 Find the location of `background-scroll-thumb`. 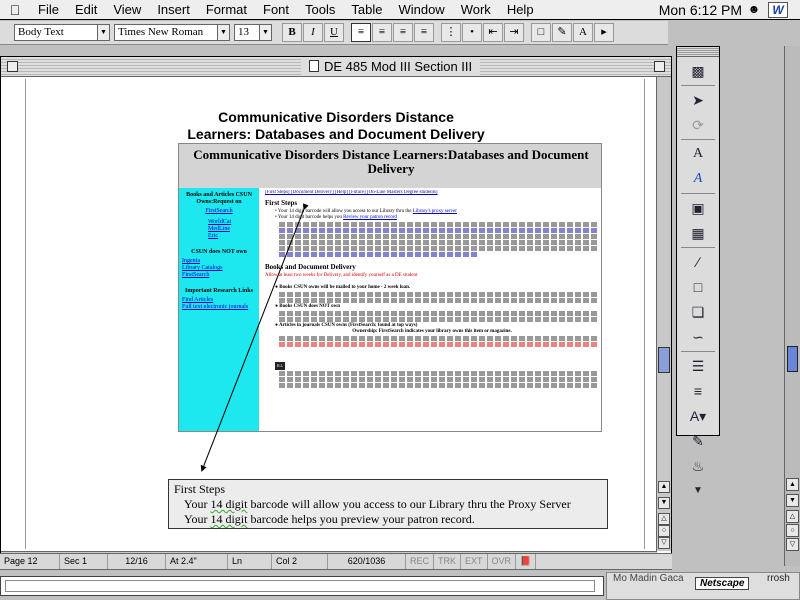

background-scroll-thumb is located at coordinates (792, 359).